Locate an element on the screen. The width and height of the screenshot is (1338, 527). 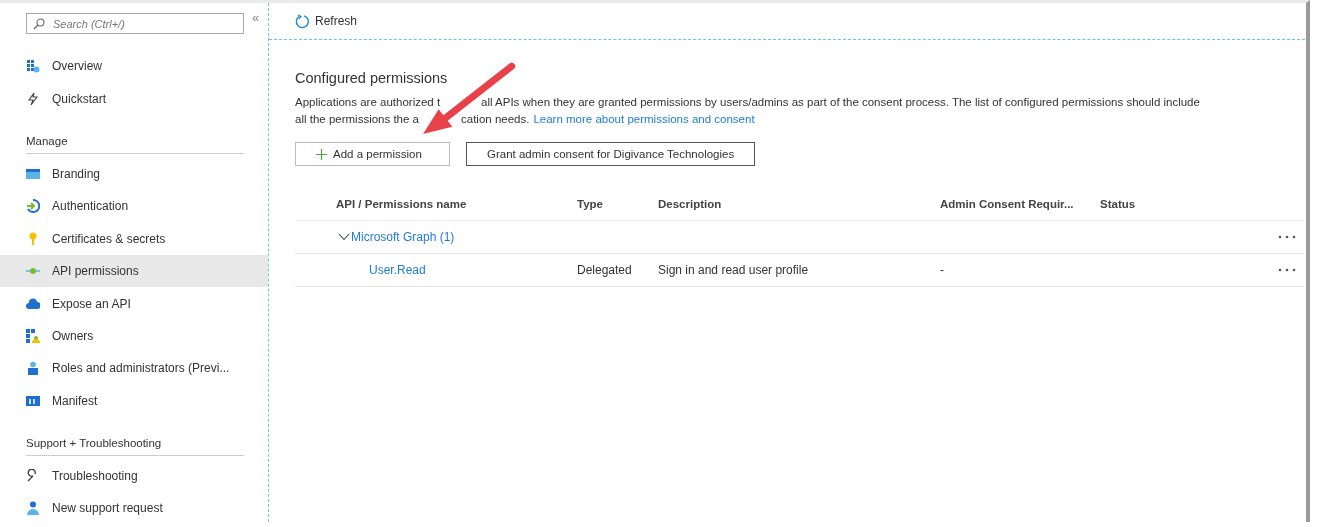
nav-item: Overview is located at coordinates (134, 66).